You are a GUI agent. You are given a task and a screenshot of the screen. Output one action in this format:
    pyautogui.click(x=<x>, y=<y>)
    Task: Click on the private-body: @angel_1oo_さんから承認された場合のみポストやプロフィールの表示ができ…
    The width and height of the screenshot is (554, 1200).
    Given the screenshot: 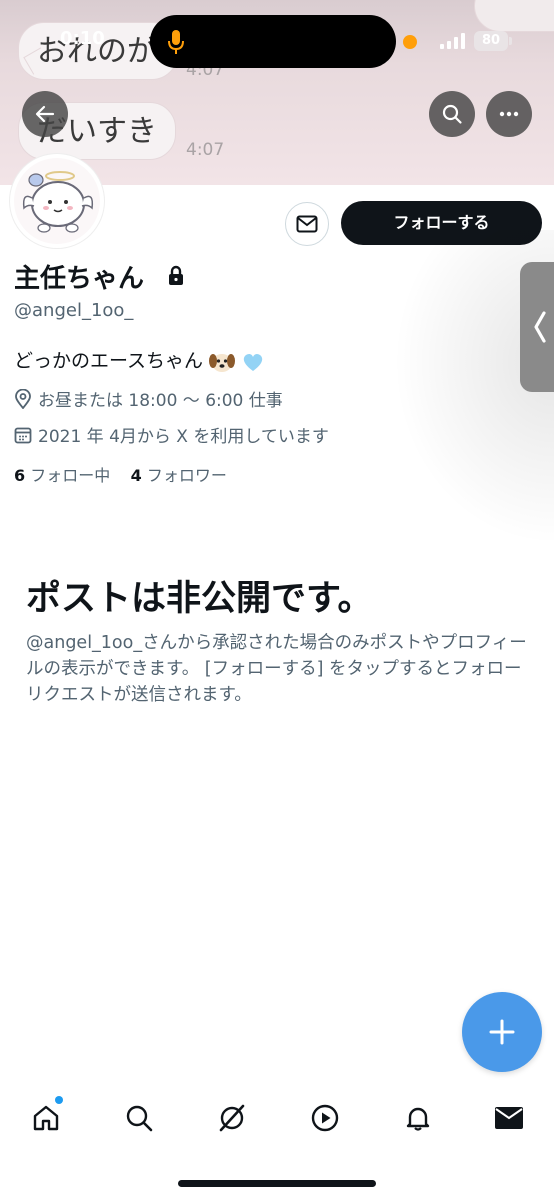 What is the action you would take?
    pyautogui.click(x=276, y=669)
    